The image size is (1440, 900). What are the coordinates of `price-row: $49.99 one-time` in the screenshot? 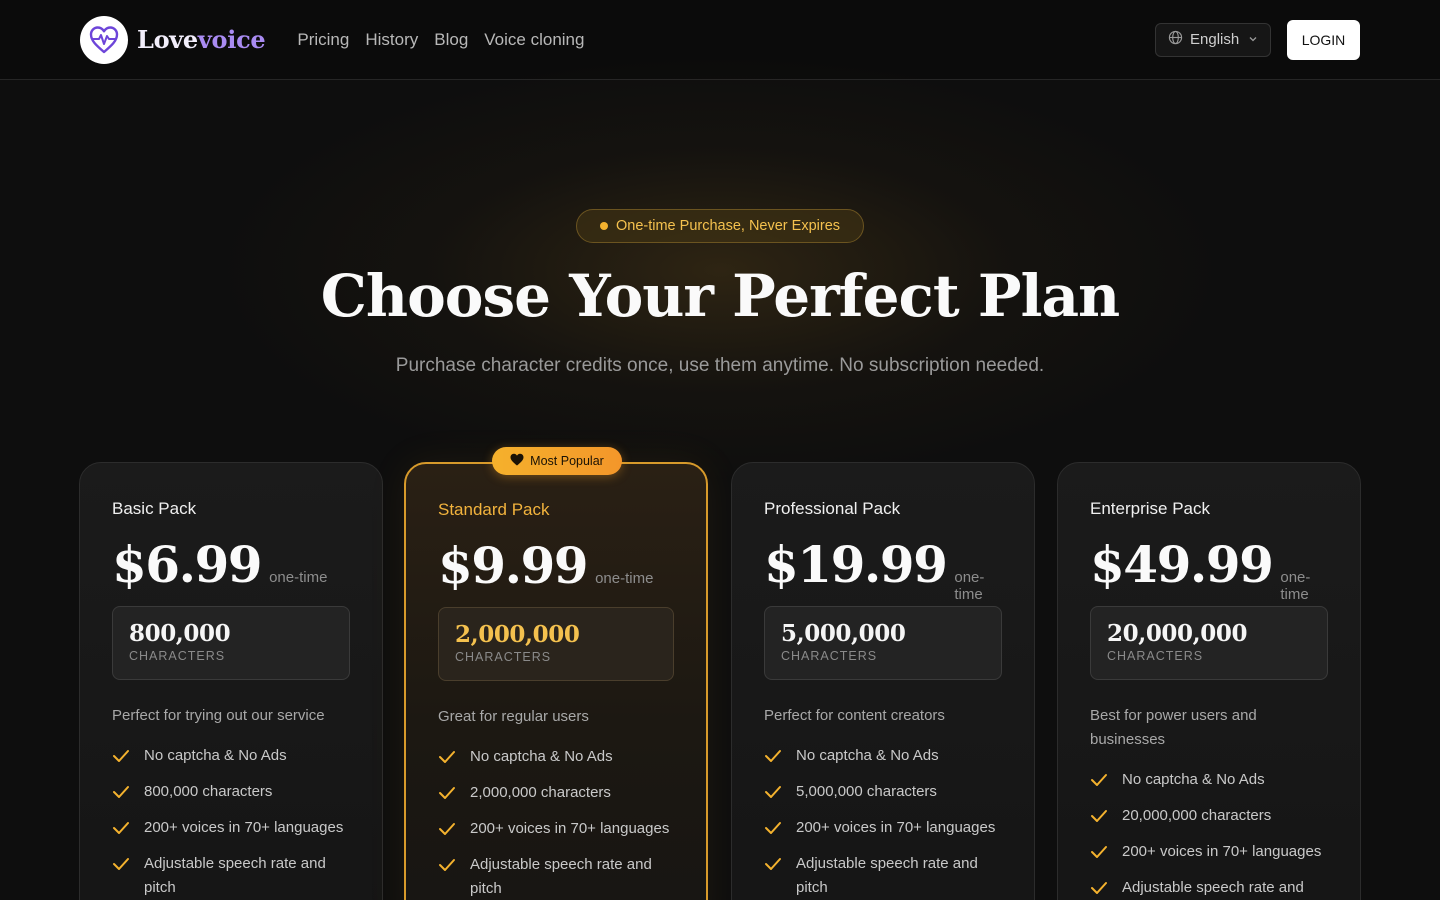 It's located at (1209, 569).